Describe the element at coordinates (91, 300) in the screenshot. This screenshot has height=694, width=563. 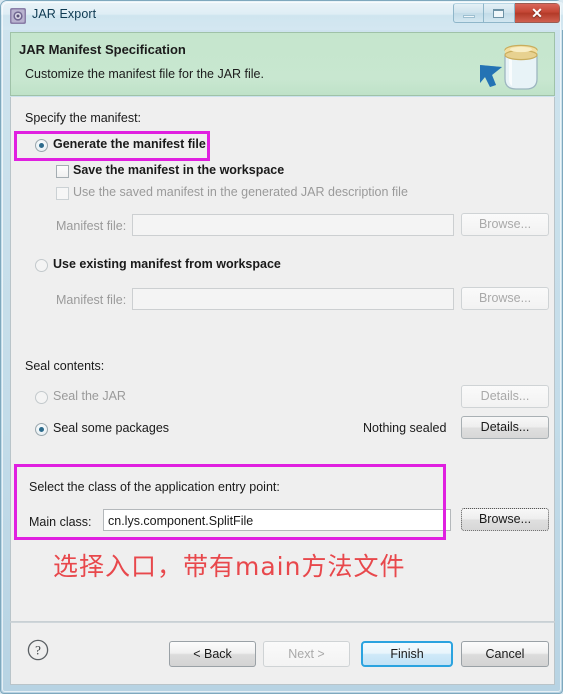
I see `existing-manifest-file-label: Manifest file:` at that location.